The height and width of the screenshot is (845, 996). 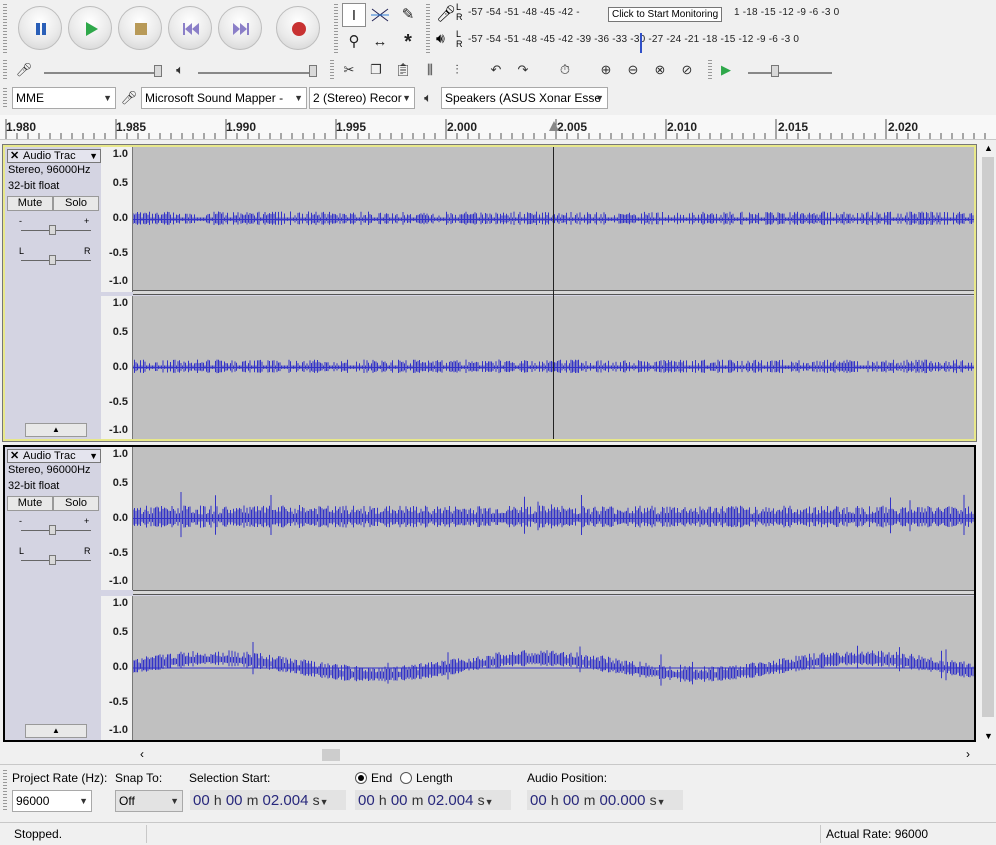 What do you see at coordinates (376, 70) in the screenshot?
I see `copy-button: ❐` at bounding box center [376, 70].